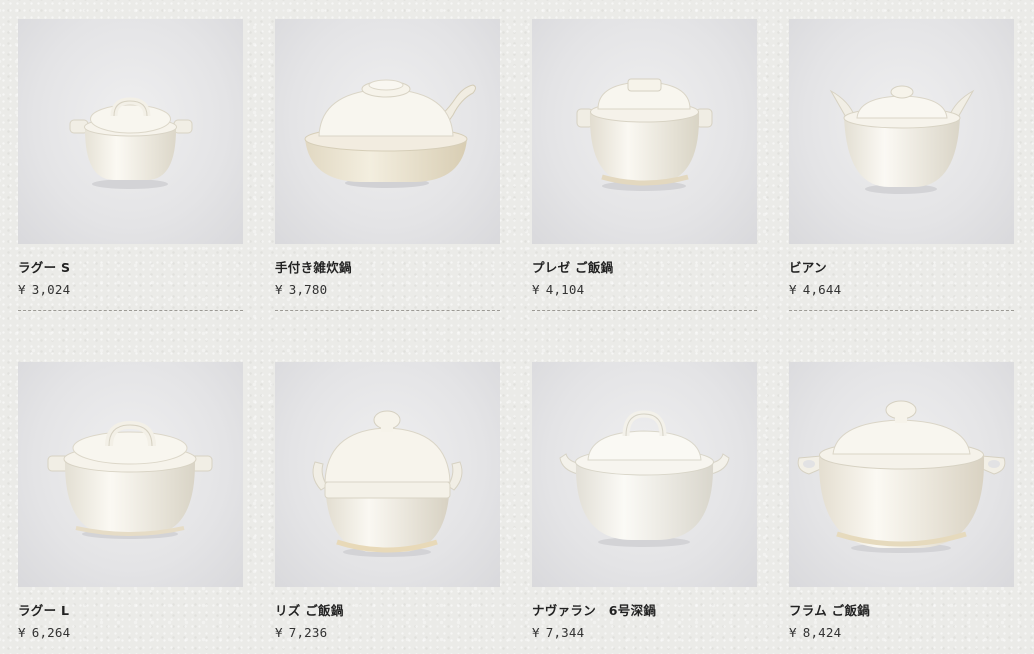  What do you see at coordinates (387, 268) in the screenshot?
I see `product-name: 手付き雑炊鍋` at bounding box center [387, 268].